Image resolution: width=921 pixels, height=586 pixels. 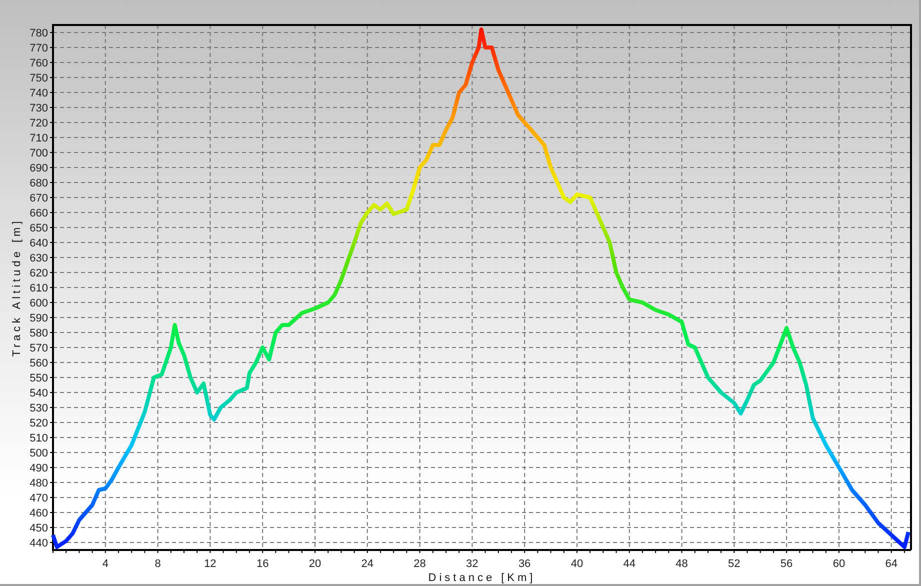 What do you see at coordinates (39, 274) in the screenshot?
I see `y-tick-label: 620` at bounding box center [39, 274].